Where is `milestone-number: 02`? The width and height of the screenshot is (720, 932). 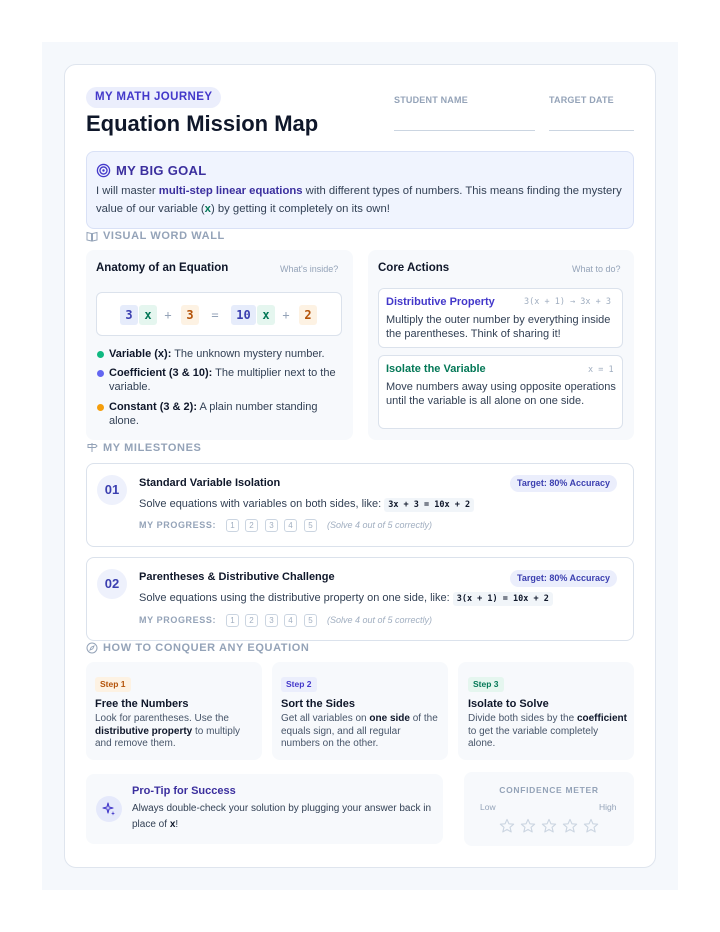 milestone-number: 02 is located at coordinates (112, 584).